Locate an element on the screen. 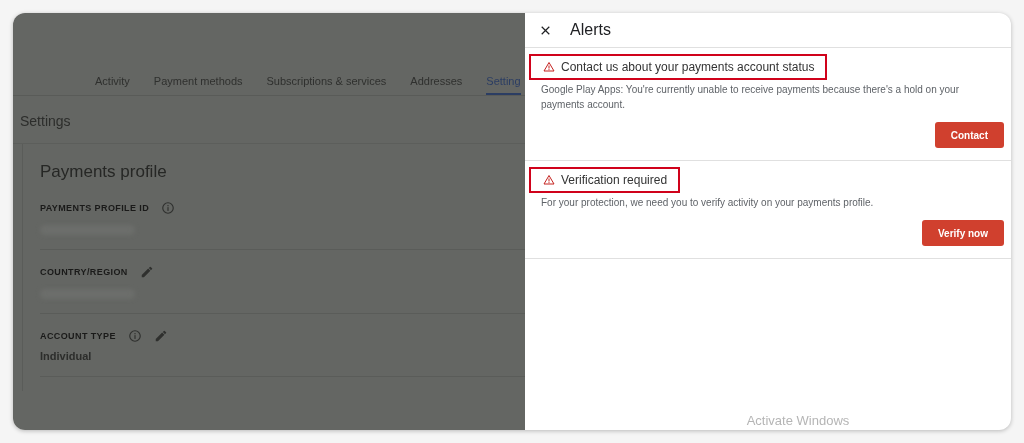 This screenshot has width=1024, height=443. alert-message: For your protection, we need you to verify activity on your payments profile. is located at coordinates (707, 203).